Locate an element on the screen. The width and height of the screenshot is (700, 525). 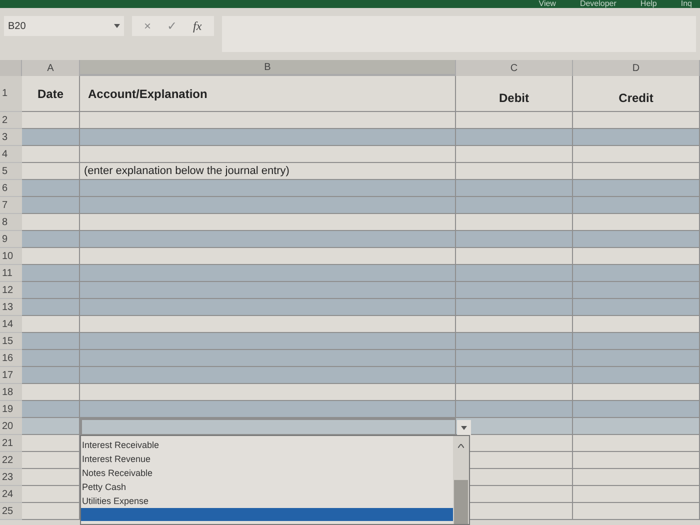
select-all-corner is located at coordinates (11, 68).